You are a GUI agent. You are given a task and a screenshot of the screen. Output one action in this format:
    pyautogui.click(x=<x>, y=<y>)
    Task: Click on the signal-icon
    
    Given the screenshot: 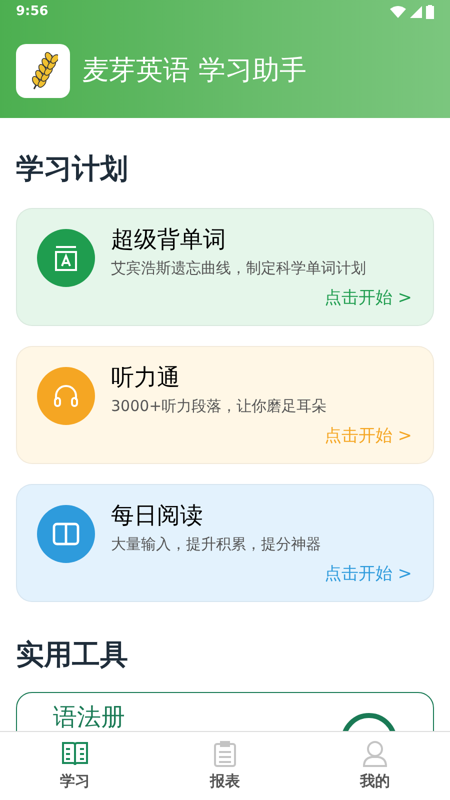 What is the action you would take?
    pyautogui.click(x=416, y=12)
    